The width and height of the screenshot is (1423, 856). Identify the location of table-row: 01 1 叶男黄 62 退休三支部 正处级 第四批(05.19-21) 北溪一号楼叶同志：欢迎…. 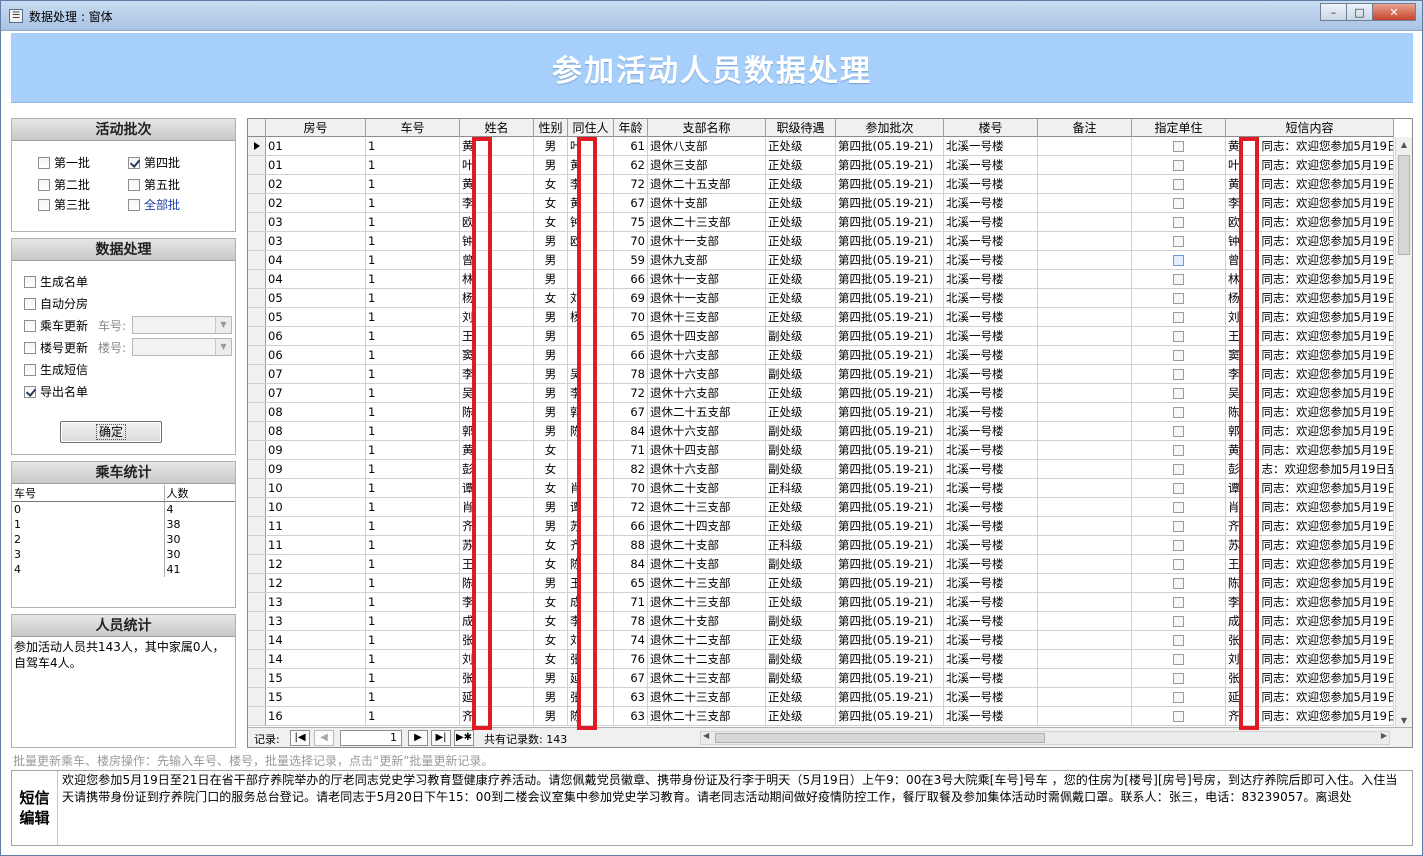
(821, 165).